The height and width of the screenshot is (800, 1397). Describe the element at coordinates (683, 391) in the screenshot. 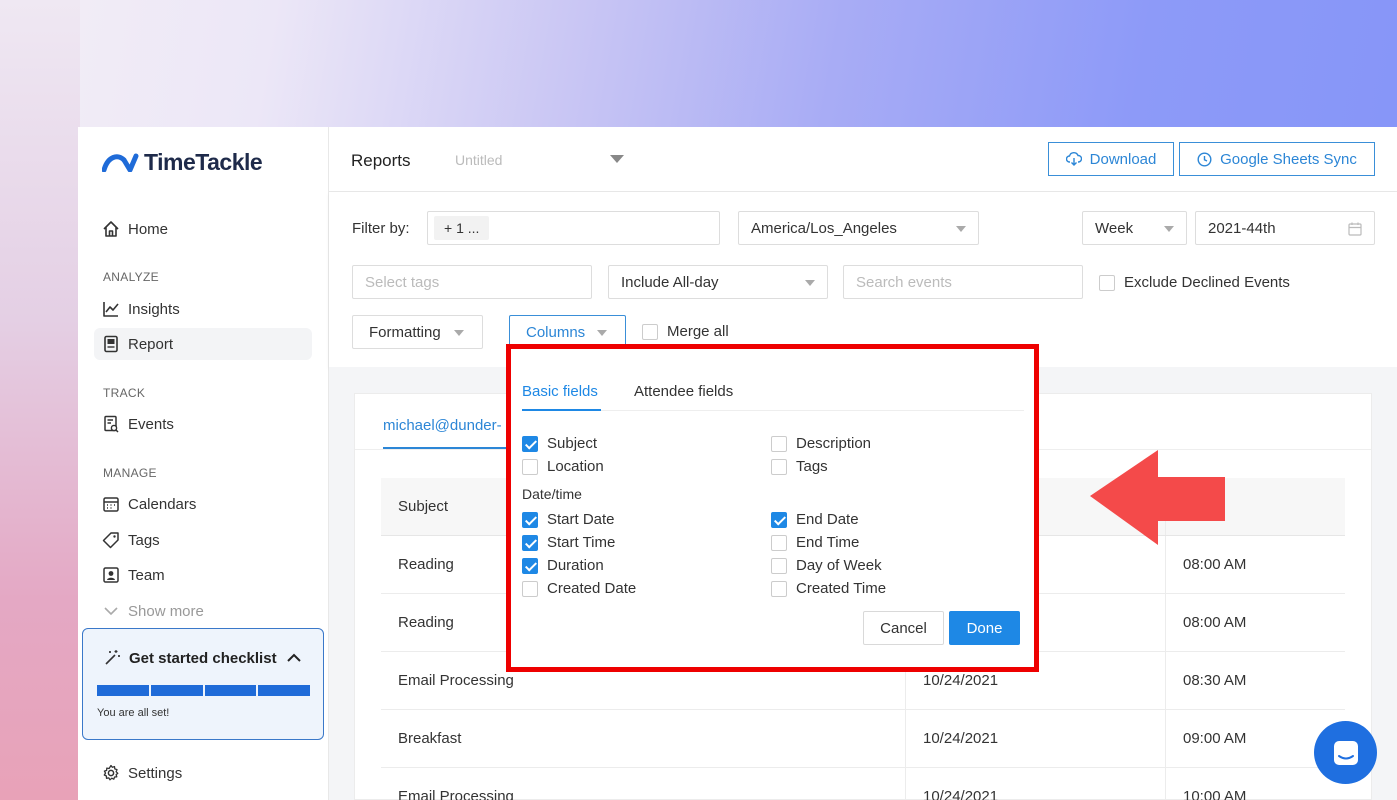

I see `tab-attendee-fields: Attendee fields` at that location.